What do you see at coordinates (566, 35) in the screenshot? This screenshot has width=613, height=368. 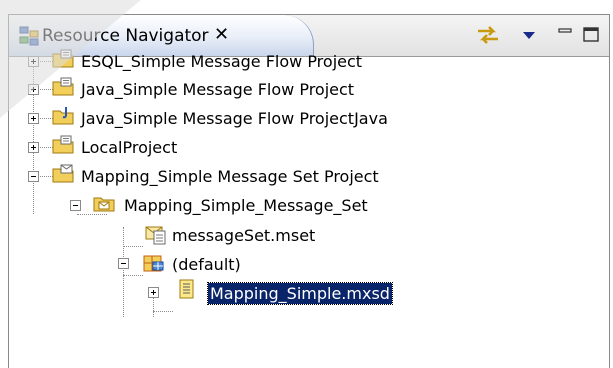 I see `minimize-icon` at bounding box center [566, 35].